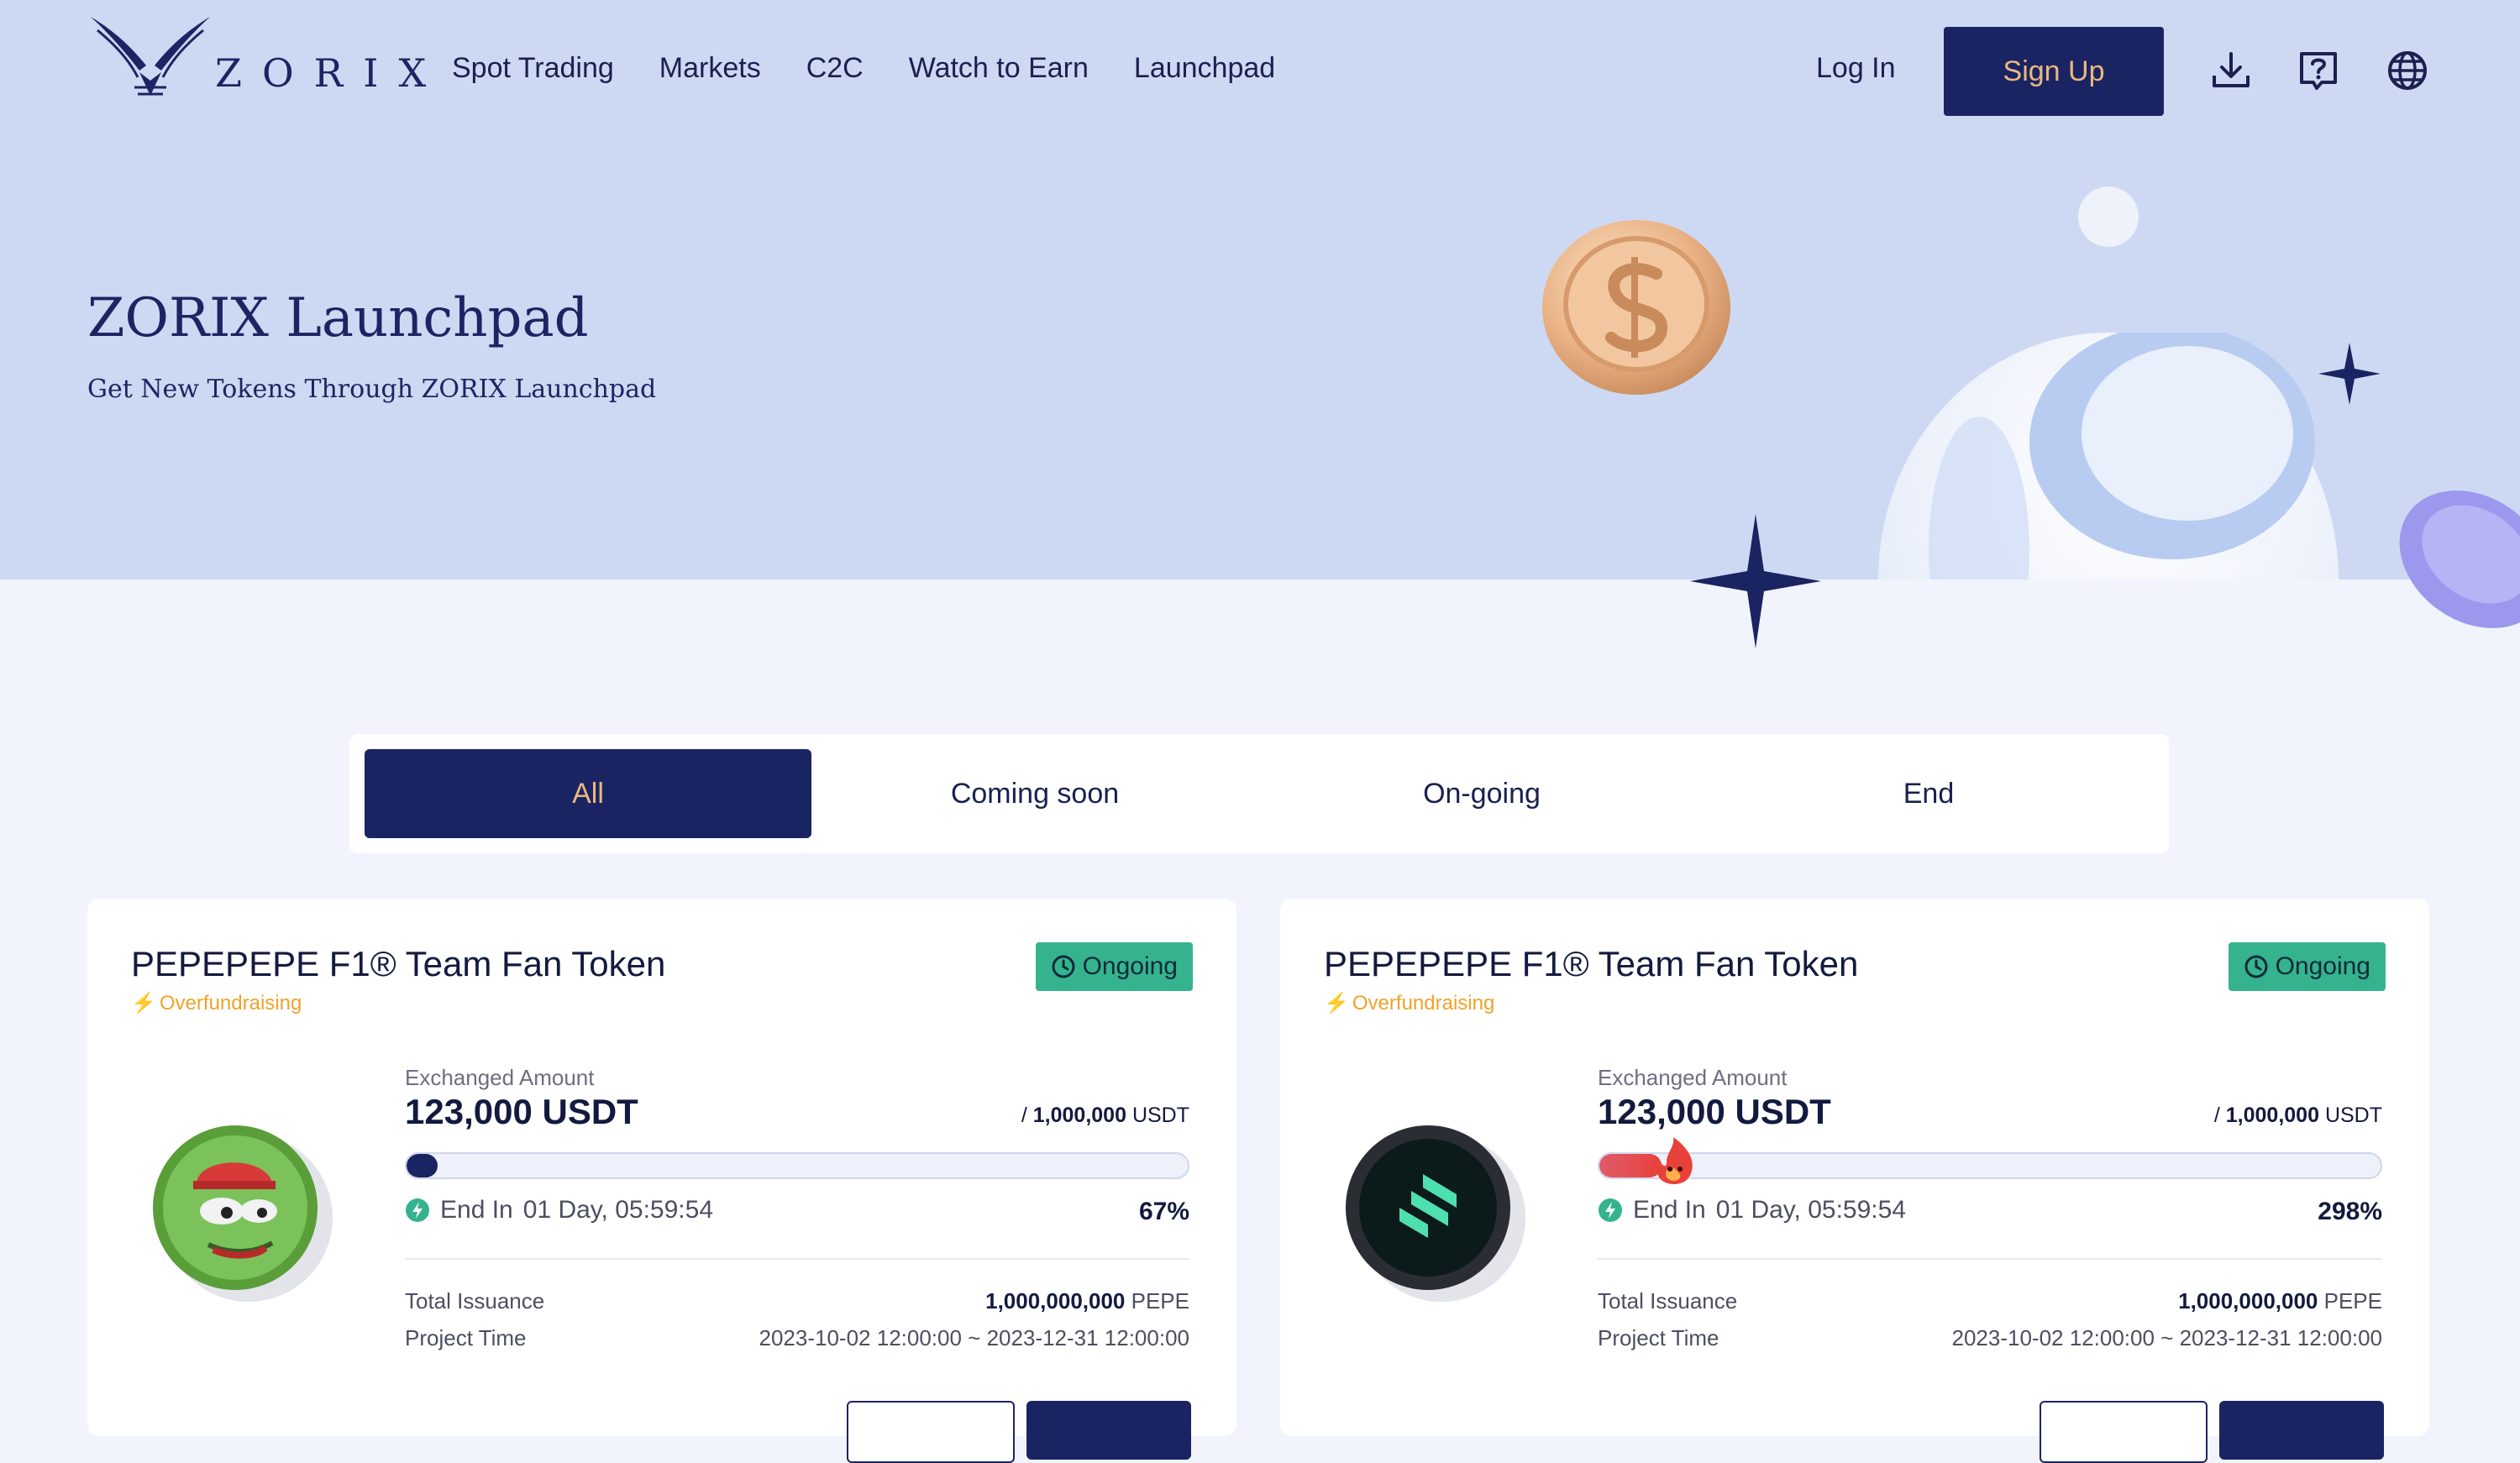  I want to click on login-link: Log In, so click(1856, 68).